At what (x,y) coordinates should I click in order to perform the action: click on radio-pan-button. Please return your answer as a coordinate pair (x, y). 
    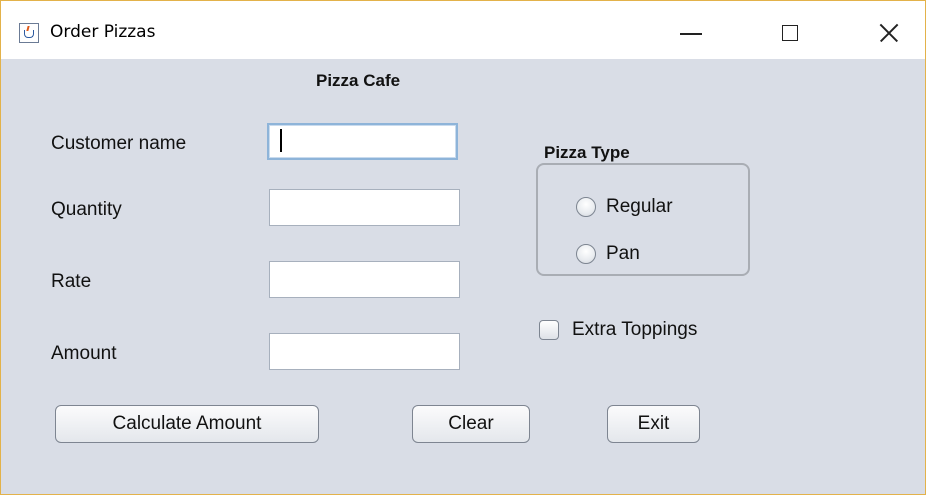
    Looking at the image, I should click on (586, 254).